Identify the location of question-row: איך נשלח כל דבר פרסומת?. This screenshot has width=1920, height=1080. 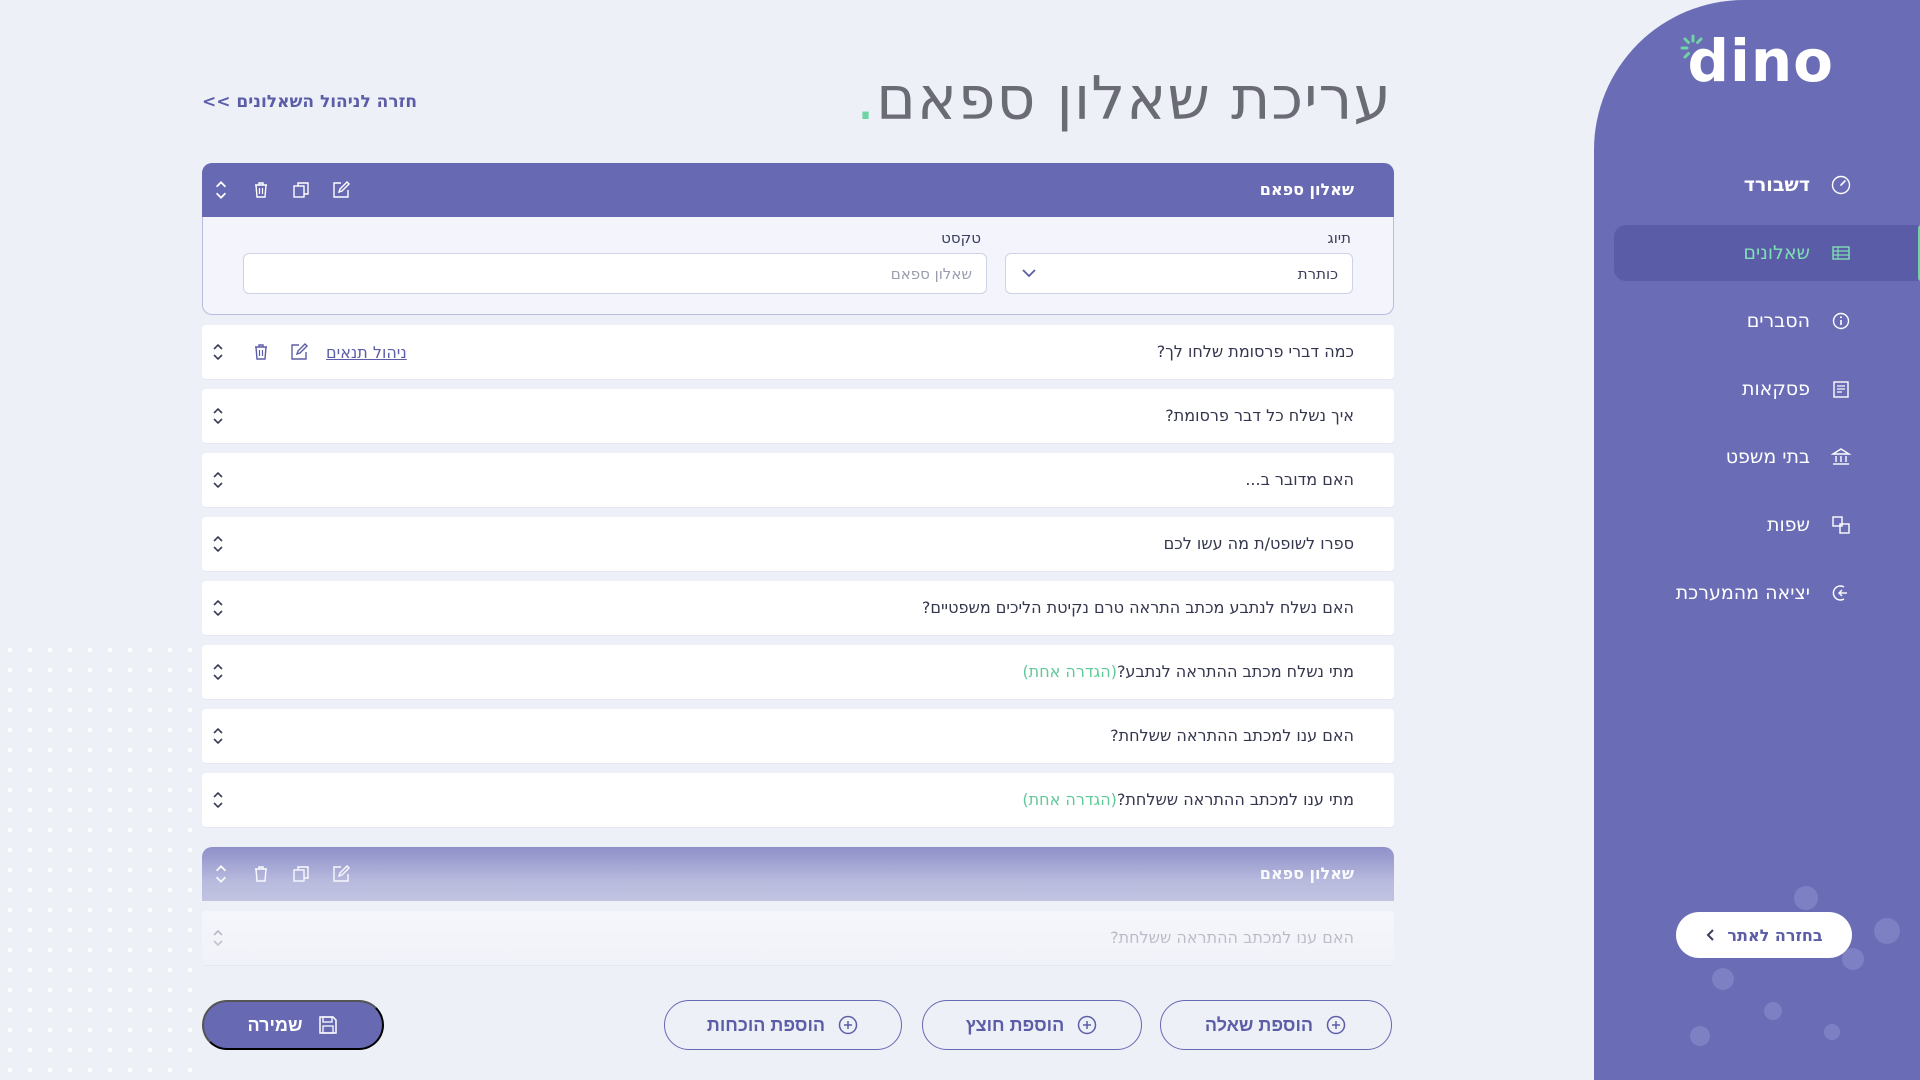
(798, 416).